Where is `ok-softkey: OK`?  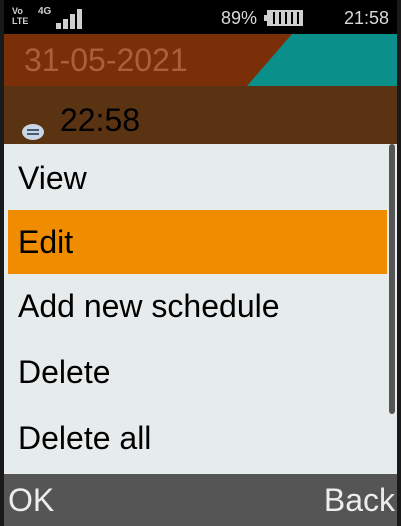 ok-softkey: OK is located at coordinates (31, 500).